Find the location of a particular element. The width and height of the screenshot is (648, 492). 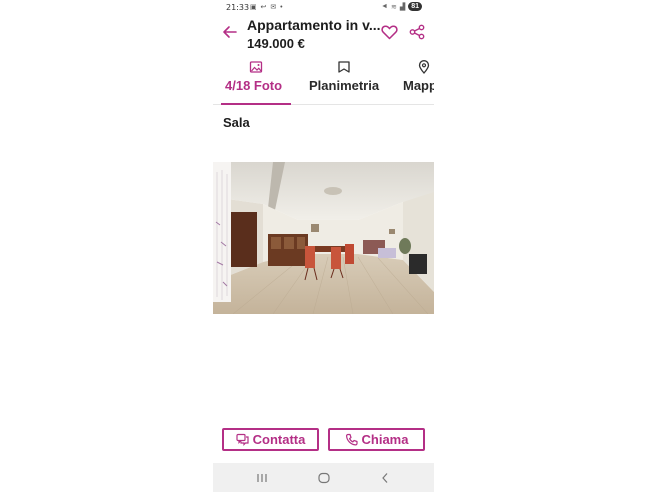

home-icon is located at coordinates (324, 478).